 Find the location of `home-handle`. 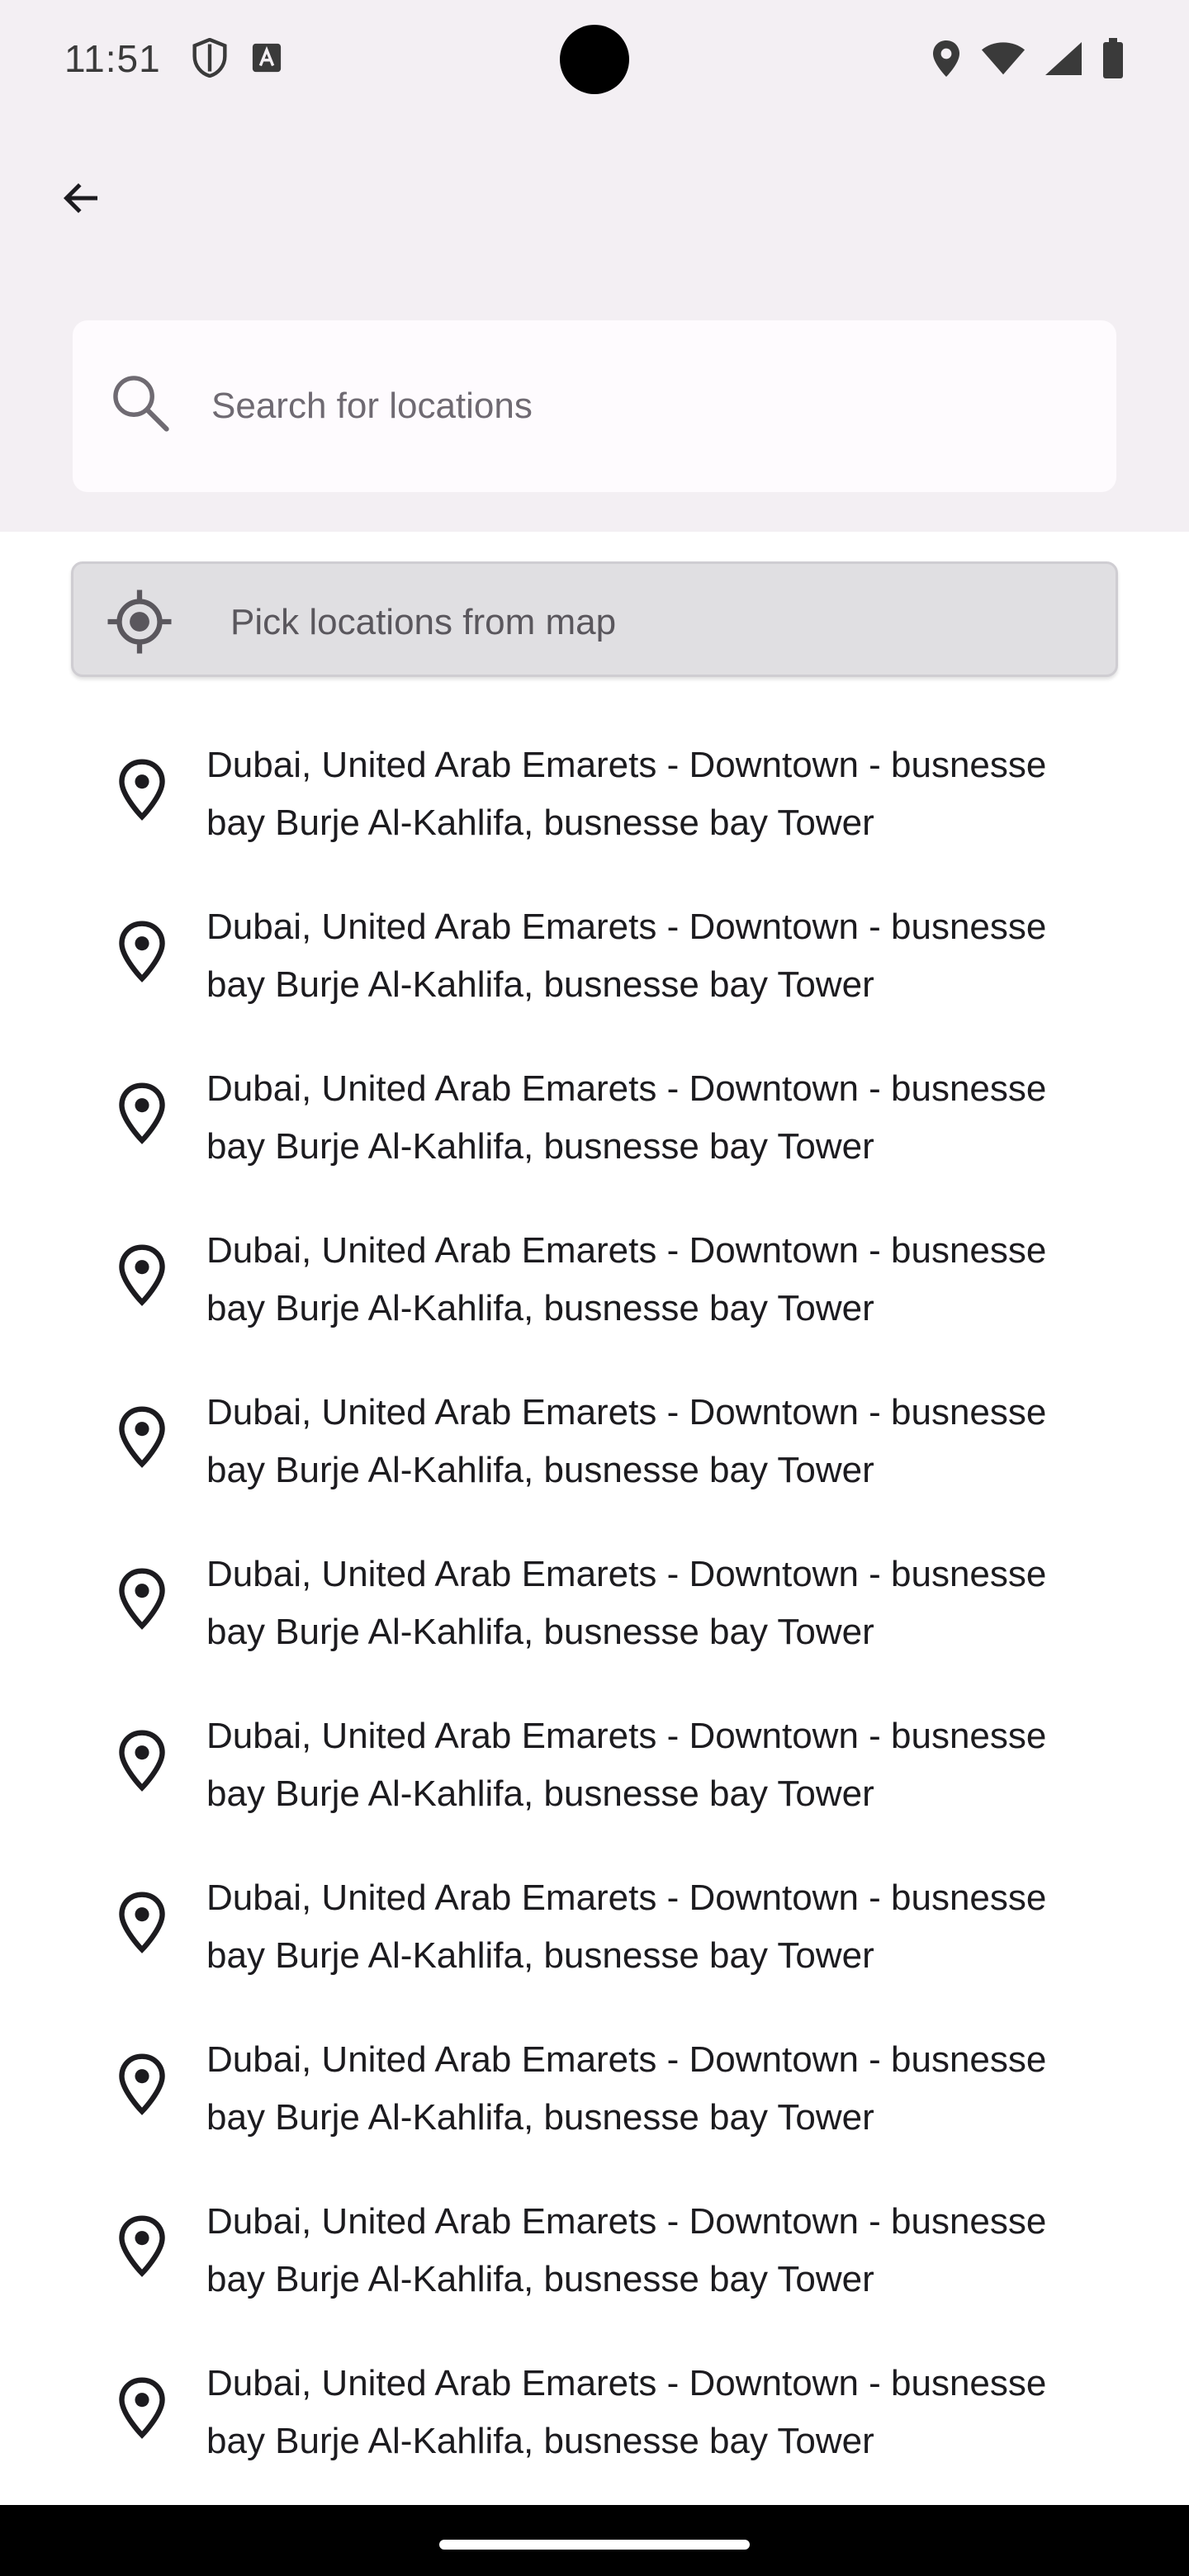

home-handle is located at coordinates (594, 2545).